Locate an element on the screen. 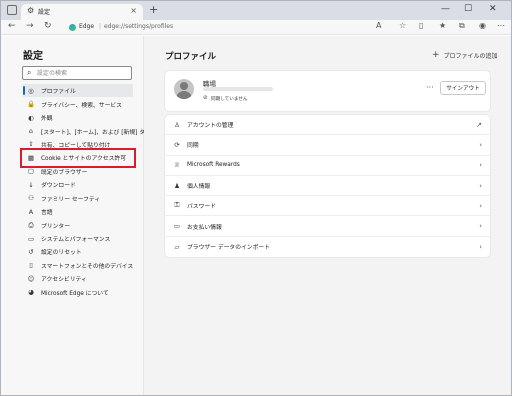 The width and height of the screenshot is (512, 396). sidebar-item-label: システムとパフォーマンス is located at coordinates (76, 240).